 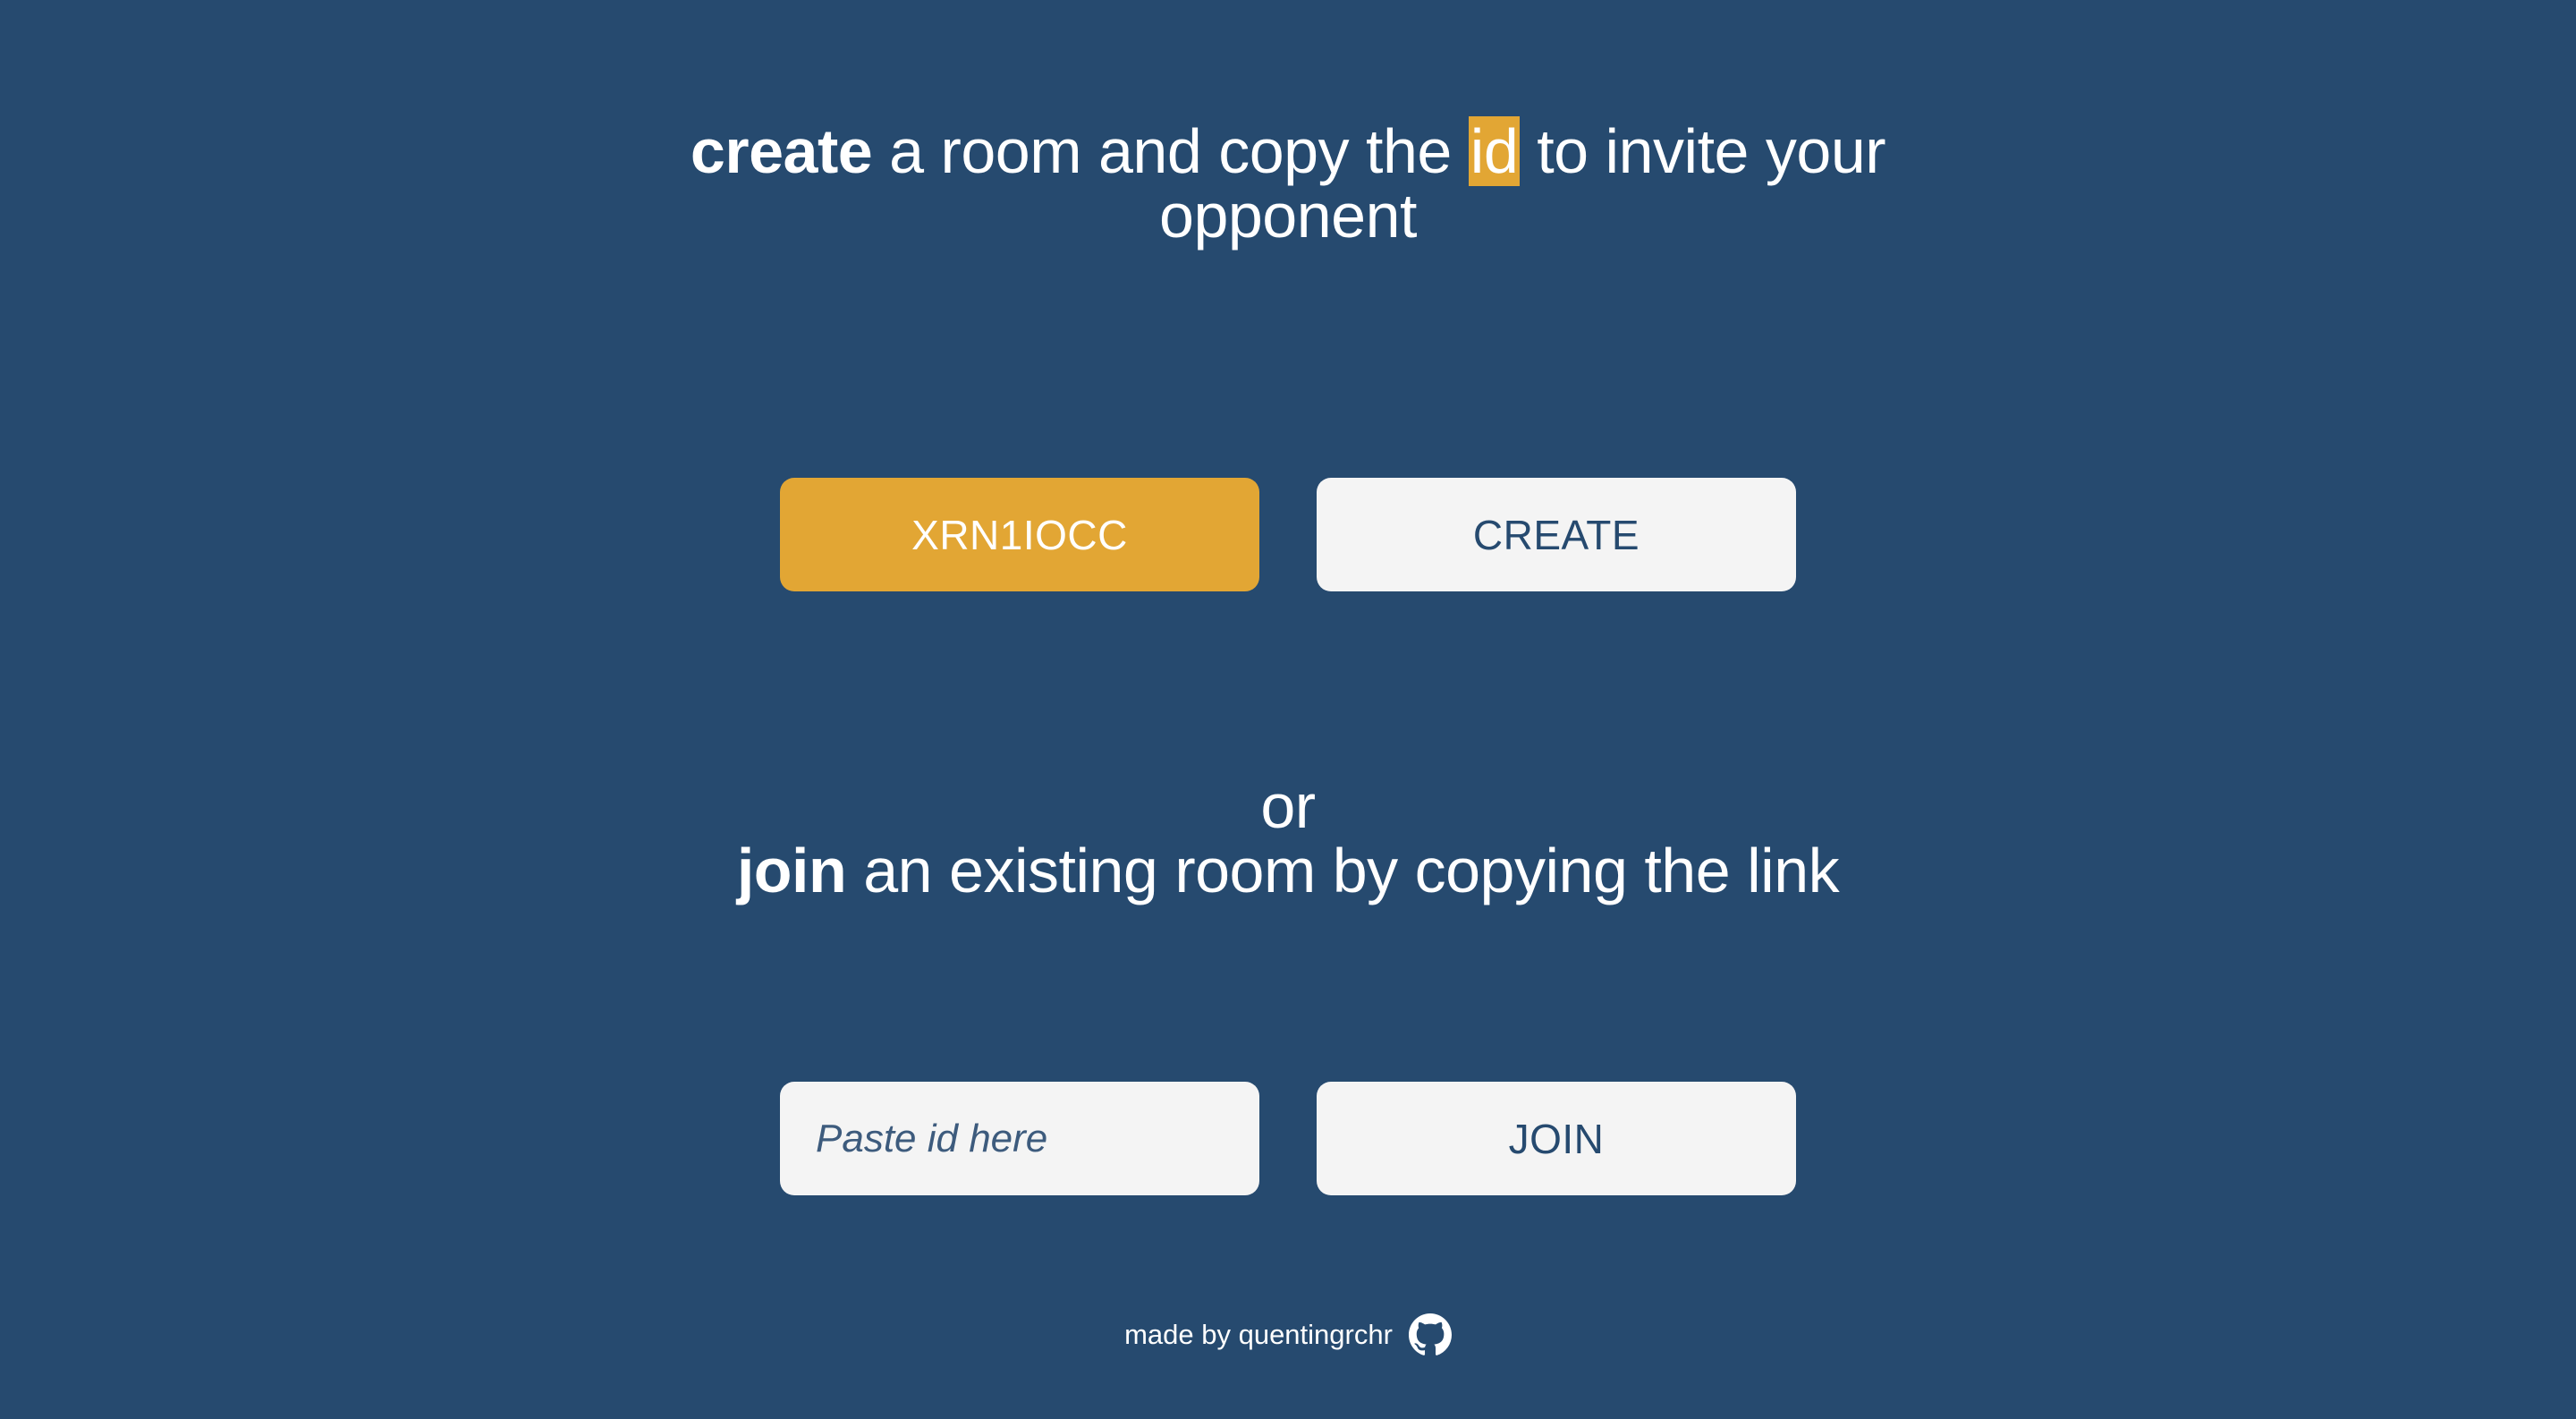 I want to click on create-button: CREATE, so click(x=1556, y=534).